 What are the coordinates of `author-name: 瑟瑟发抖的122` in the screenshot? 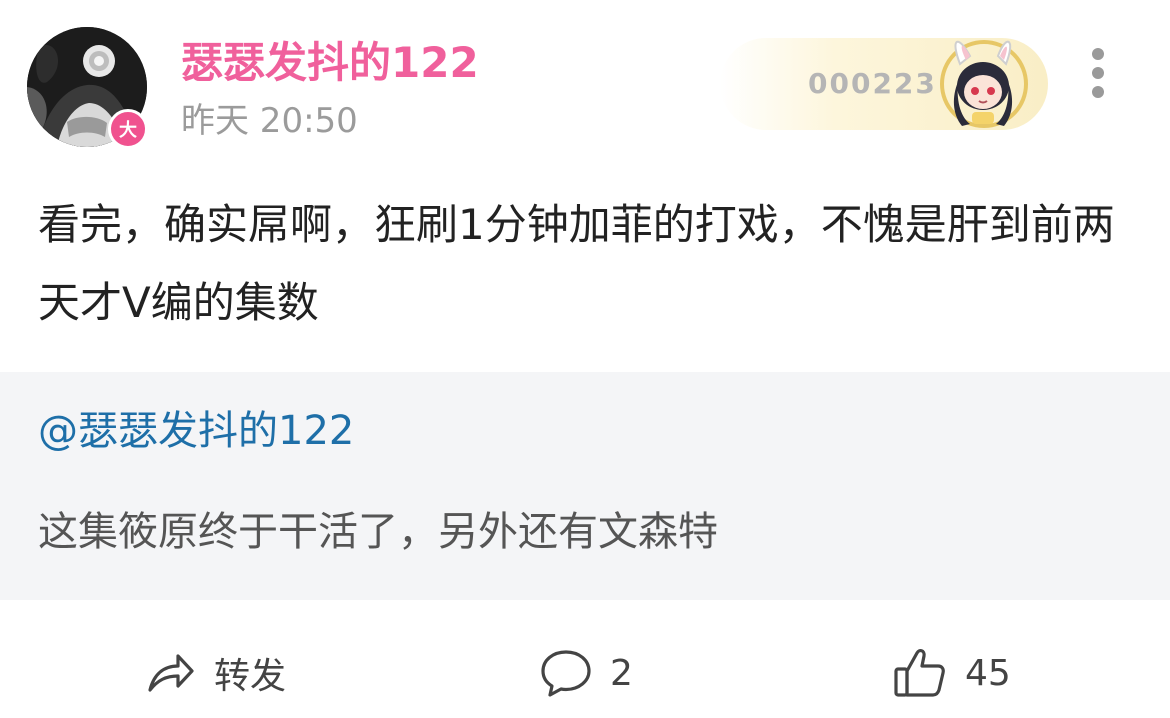 It's located at (330, 63).